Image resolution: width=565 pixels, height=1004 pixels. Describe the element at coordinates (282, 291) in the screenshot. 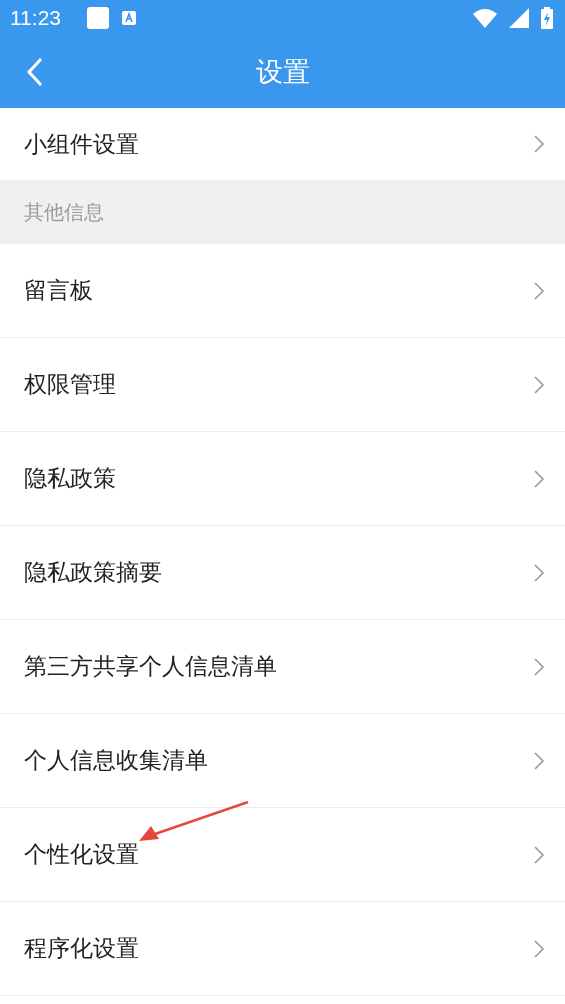

I see `settings-item: 留言板` at that location.